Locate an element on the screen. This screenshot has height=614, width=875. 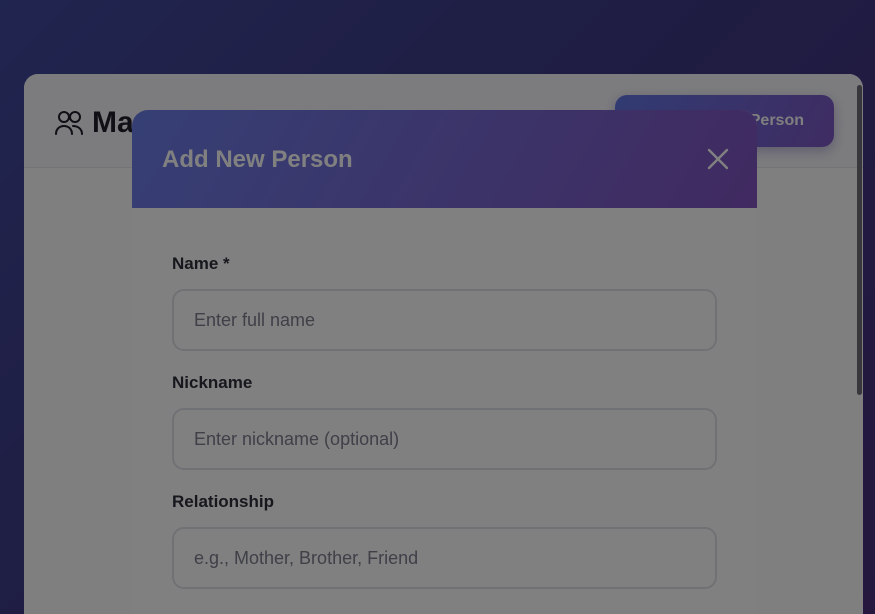
relationship-field-group: Relationship is located at coordinates (444, 540).